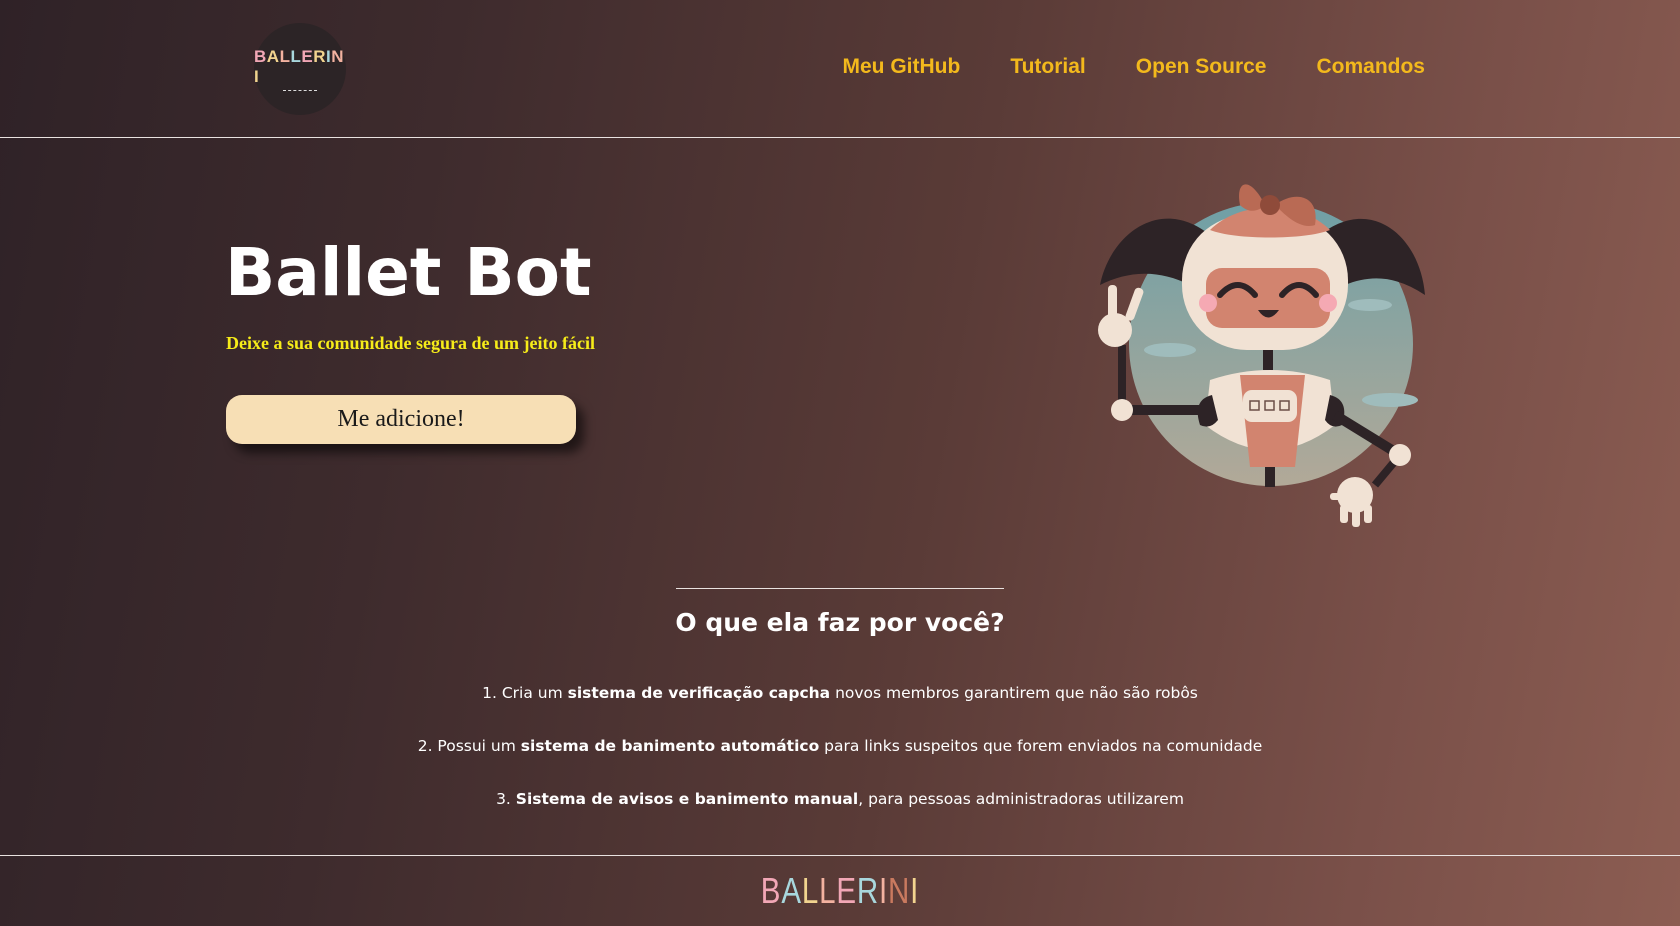 The height and width of the screenshot is (926, 1680). I want to click on feature-text: 2. Possui um, so click(469, 746).